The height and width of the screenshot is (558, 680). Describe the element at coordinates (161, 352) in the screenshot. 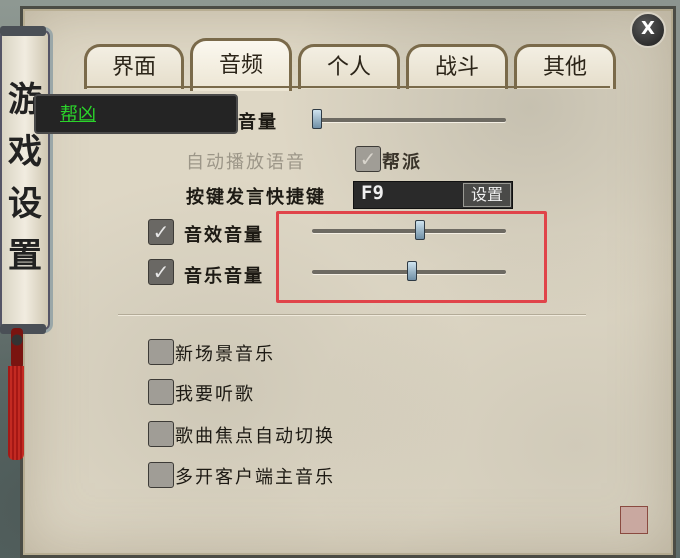

I see `new-scene-music-checkbox` at that location.